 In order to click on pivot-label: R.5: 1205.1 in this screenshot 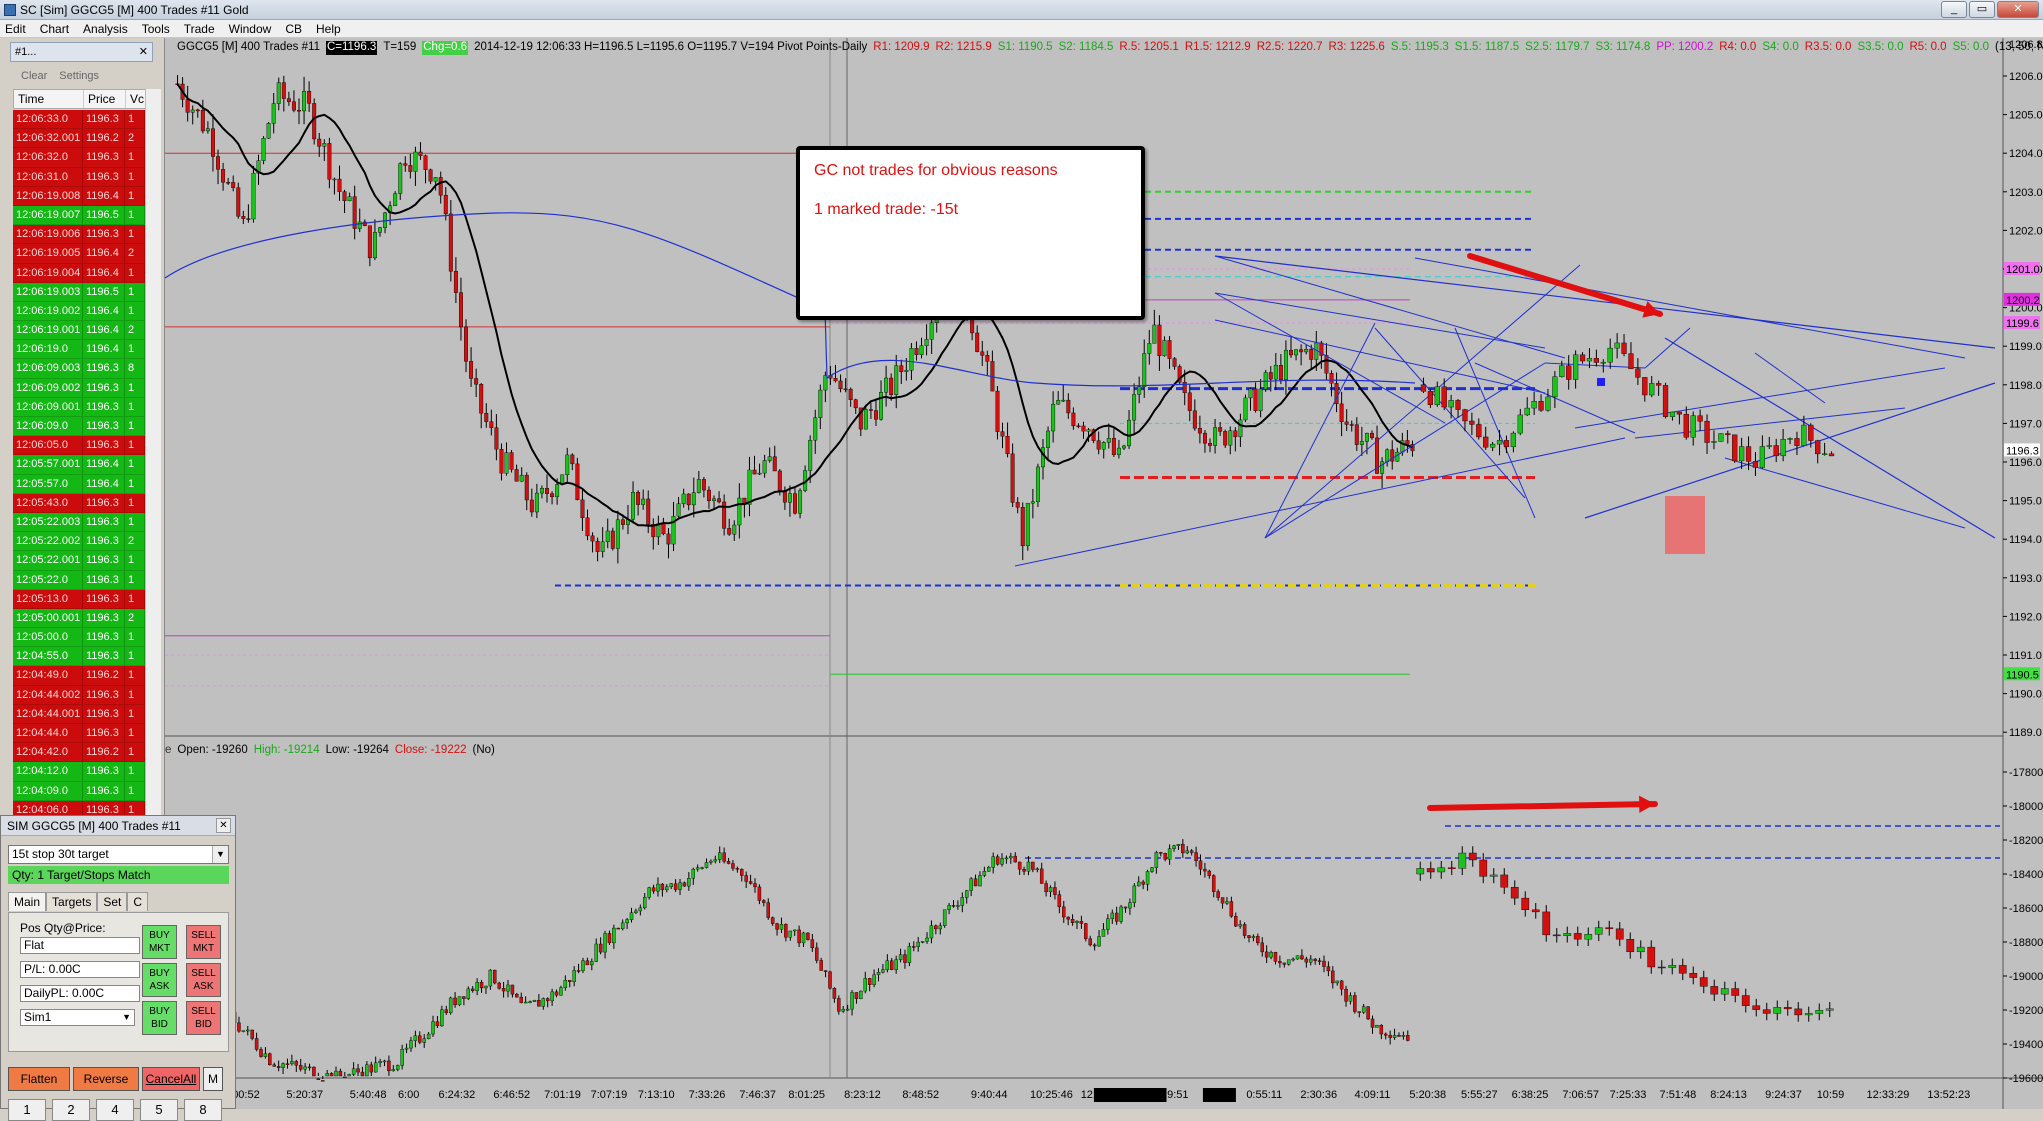, I will do `click(1149, 47)`.